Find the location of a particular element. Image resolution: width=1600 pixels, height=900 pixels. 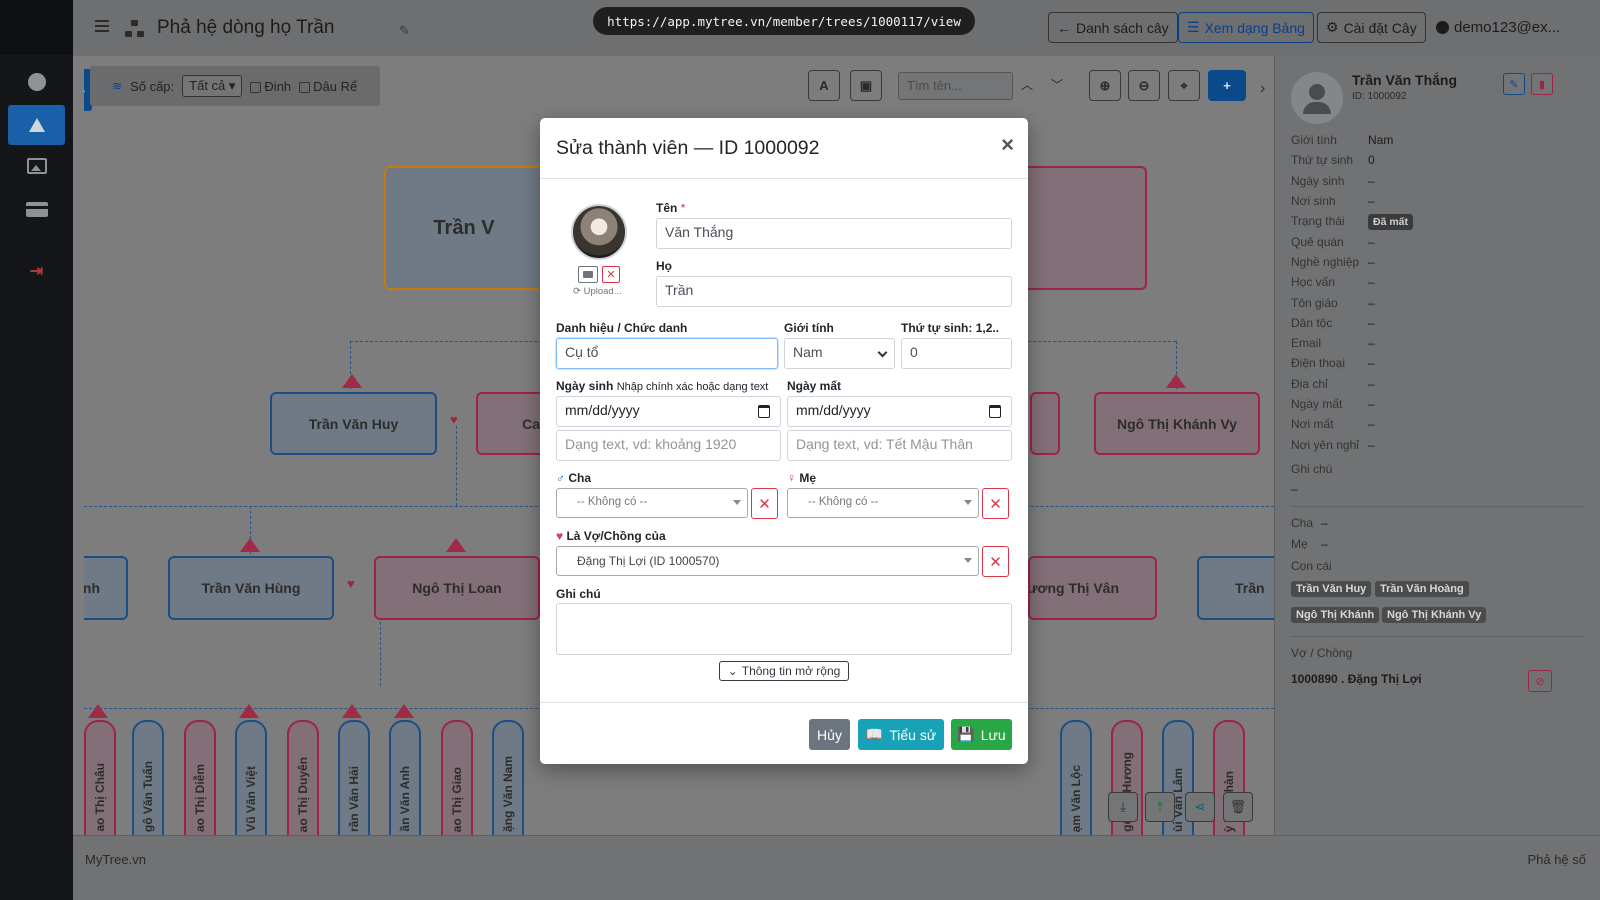

upload-photo-button is located at coordinates (588, 274).